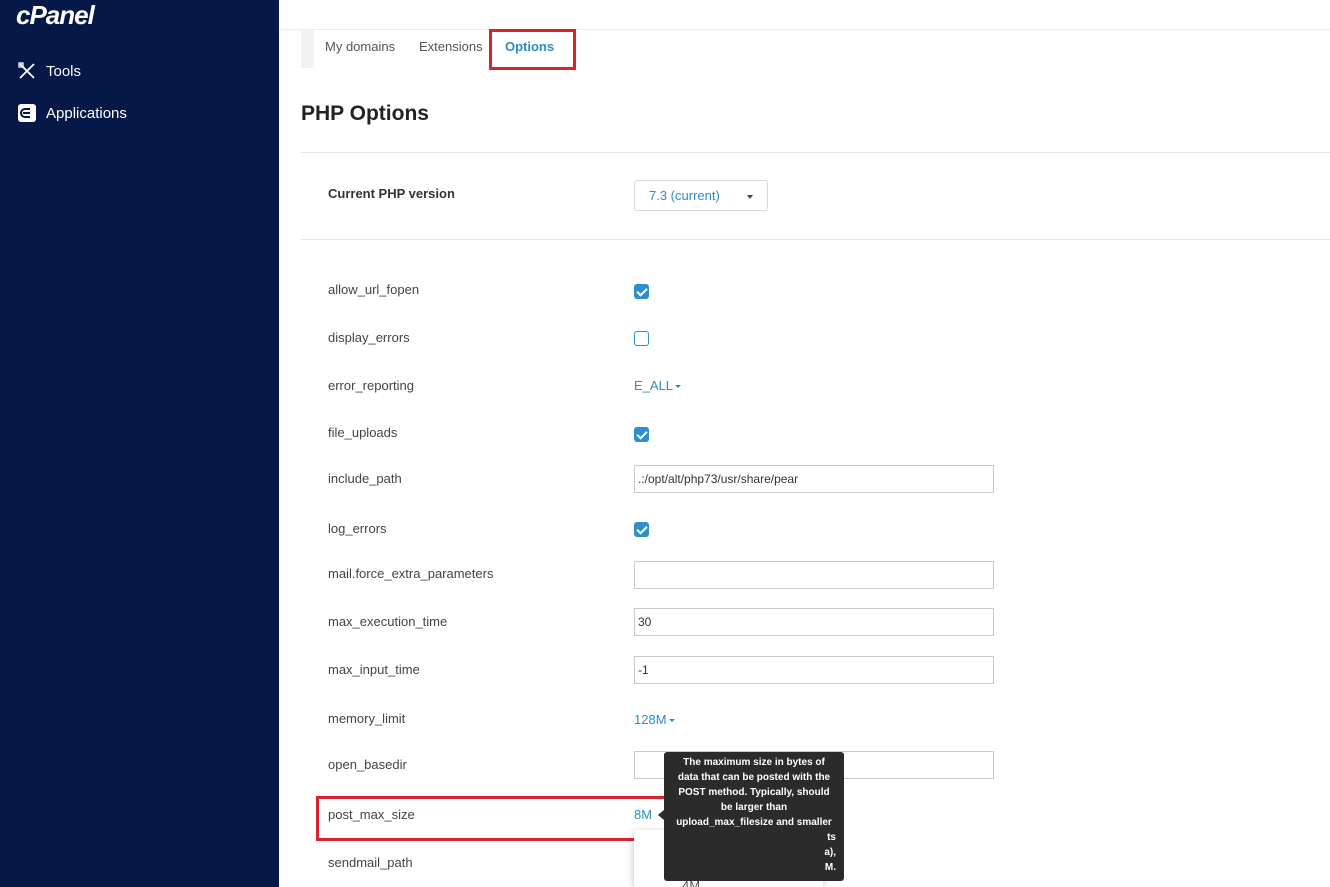 Image resolution: width=1330 pixels, height=887 pixels. I want to click on cpanel-logo: cPanel, so click(55, 15).